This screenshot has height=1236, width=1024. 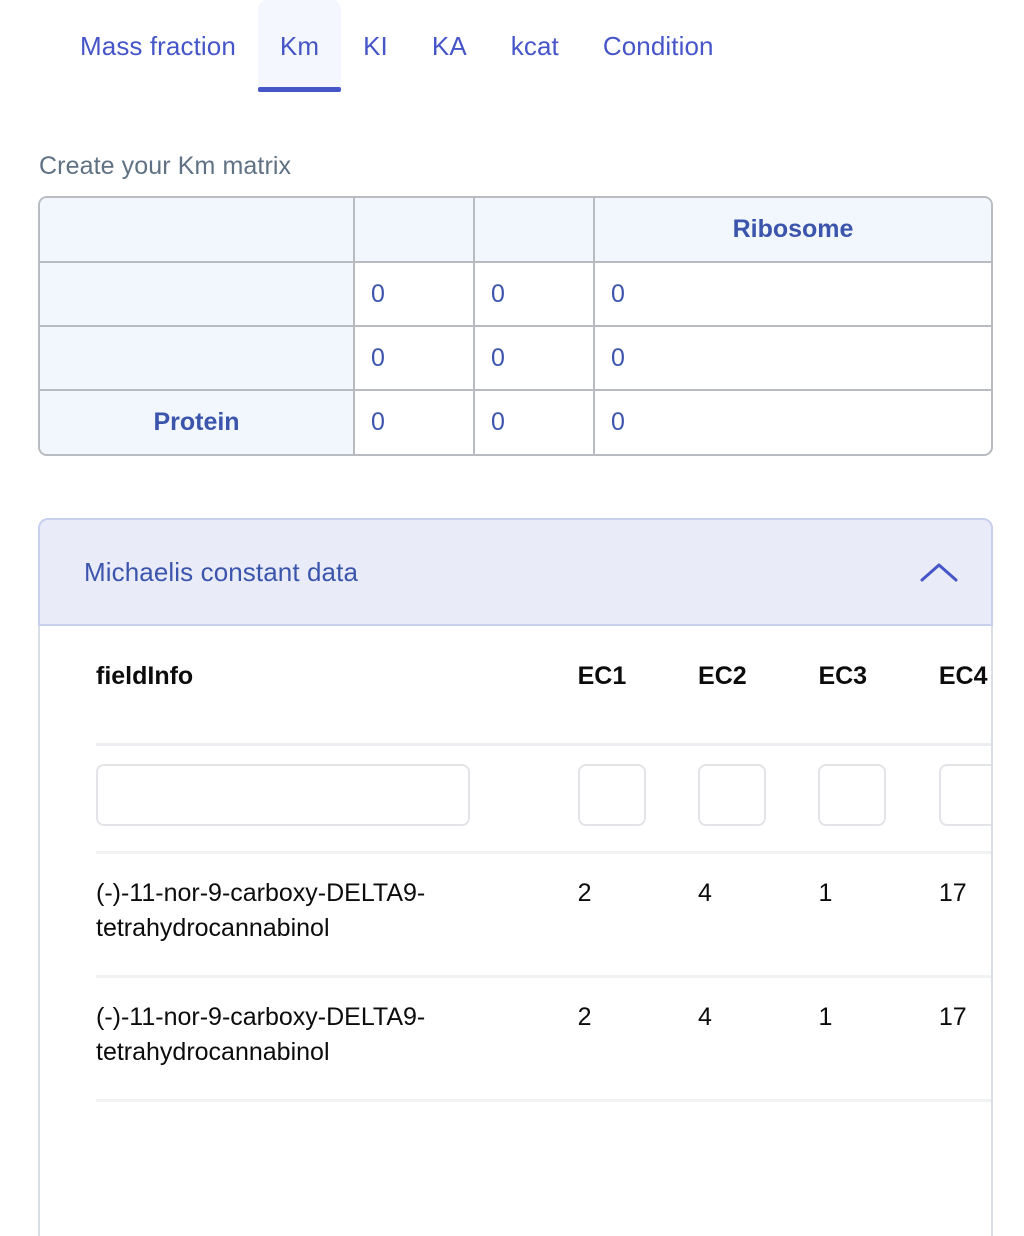 What do you see at coordinates (852, 794) in the screenshot?
I see `filter-input-ec3` at bounding box center [852, 794].